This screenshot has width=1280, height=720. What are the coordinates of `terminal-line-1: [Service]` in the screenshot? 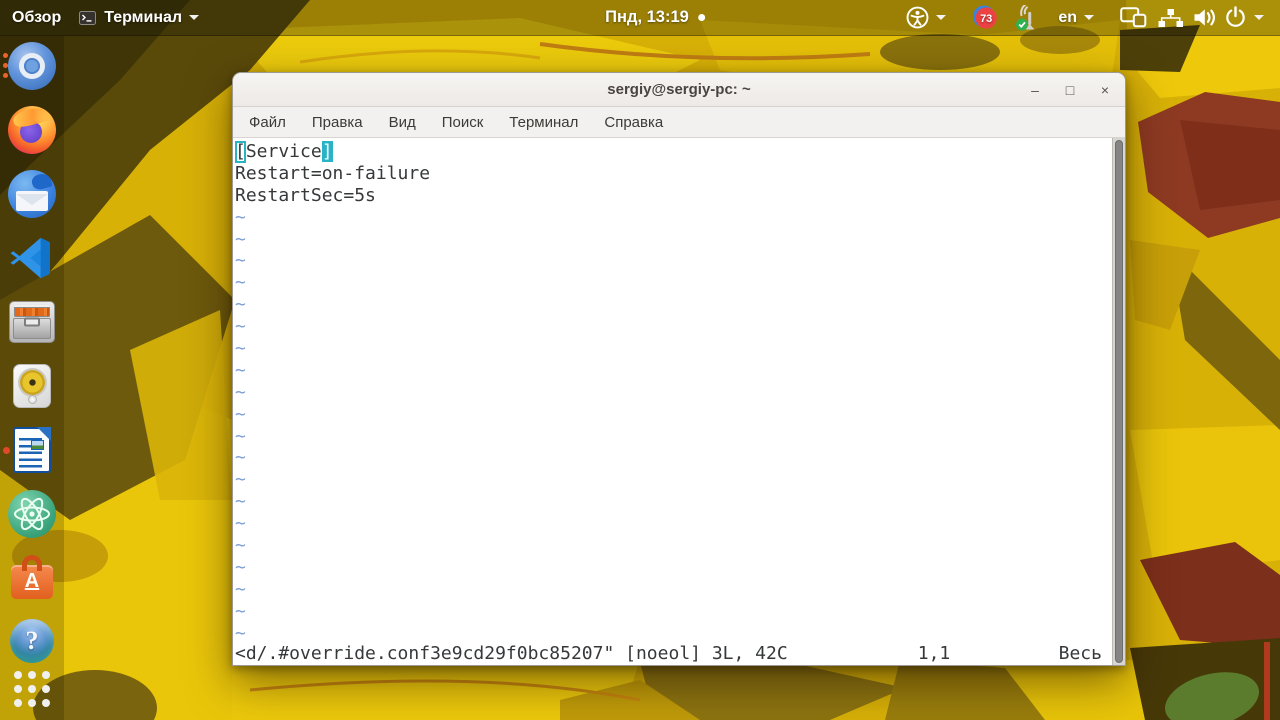 It's located at (680, 152).